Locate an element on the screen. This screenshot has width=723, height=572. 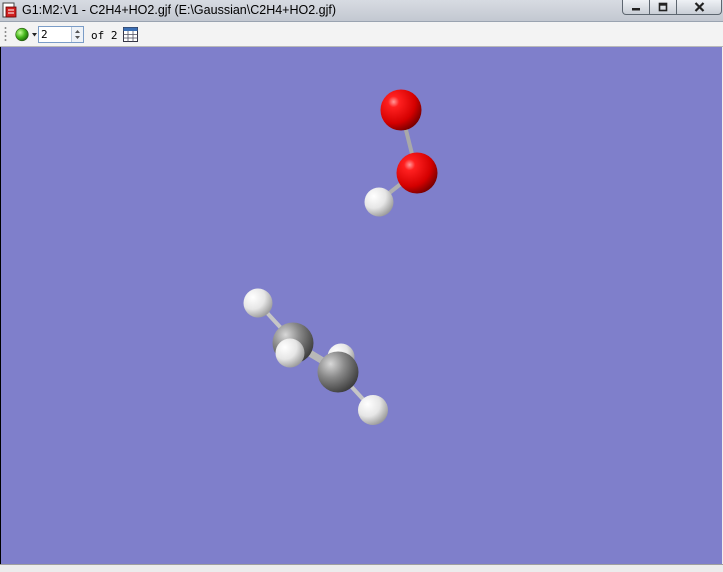
minimize-button is located at coordinates (636, 7).